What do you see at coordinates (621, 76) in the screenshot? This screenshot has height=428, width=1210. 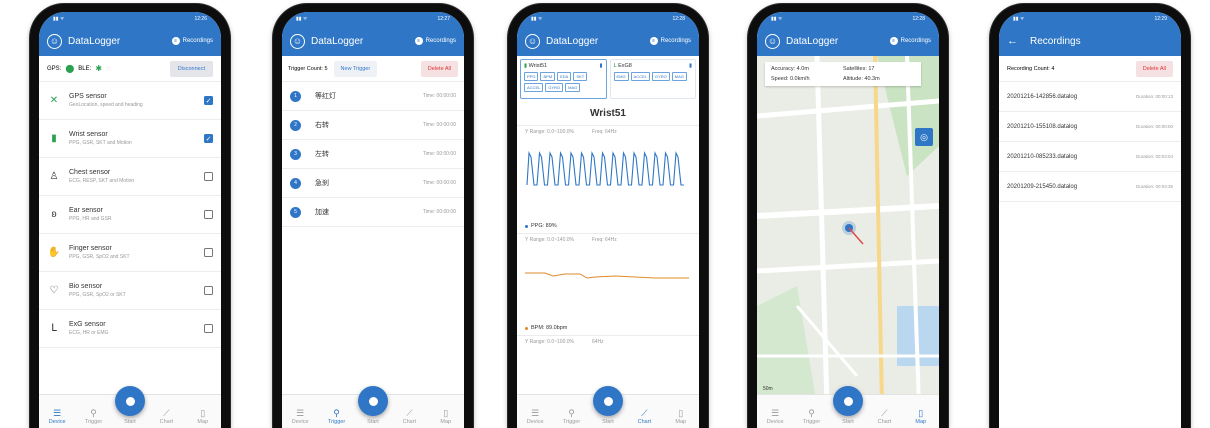 I see `channel-chip: EMG` at bounding box center [621, 76].